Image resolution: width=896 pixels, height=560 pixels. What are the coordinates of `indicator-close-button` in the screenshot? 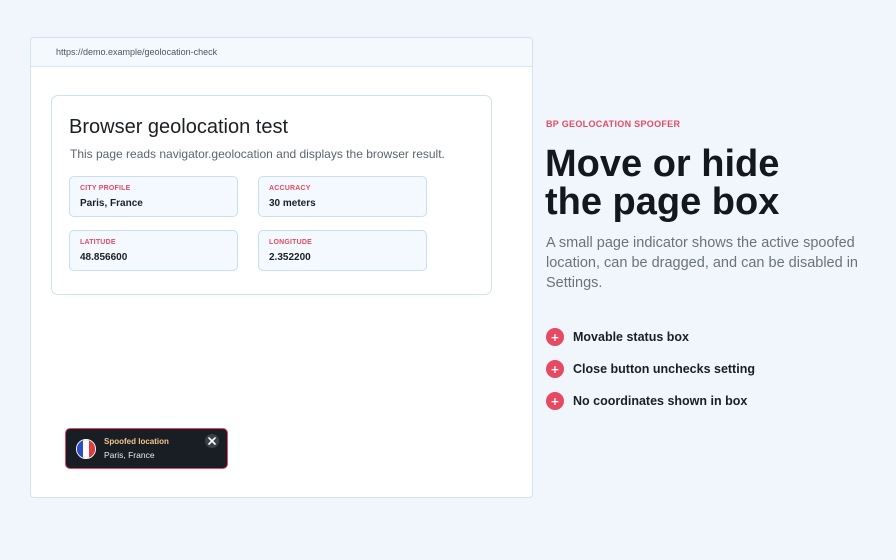 It's located at (212, 441).